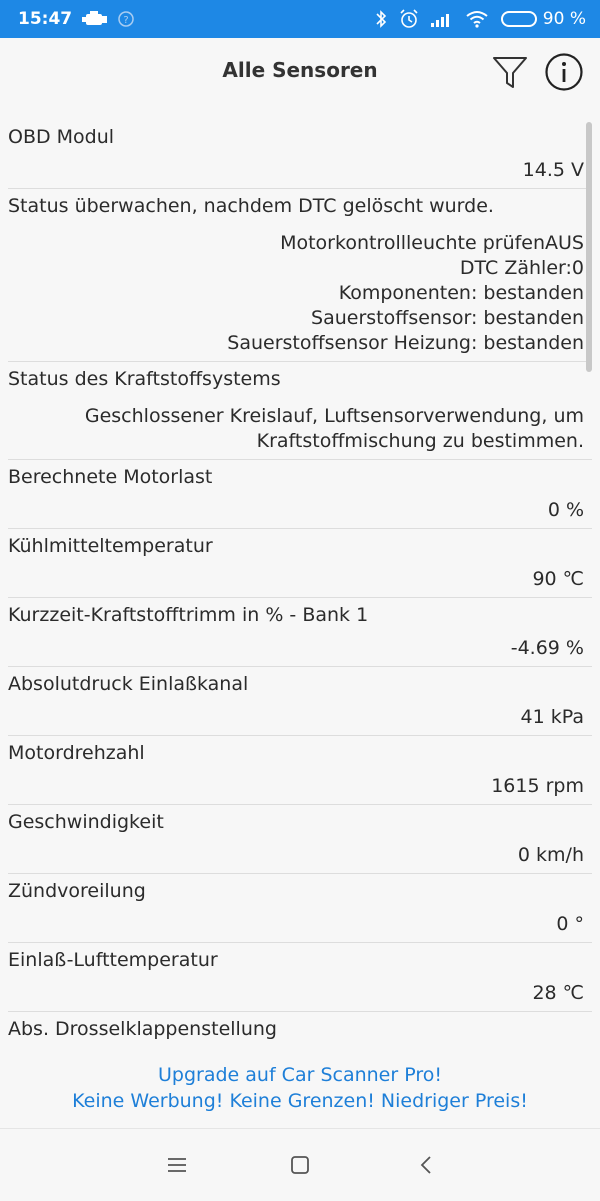  What do you see at coordinates (537, 786) in the screenshot?
I see `sensor-value: 1615 rpm` at bounding box center [537, 786].